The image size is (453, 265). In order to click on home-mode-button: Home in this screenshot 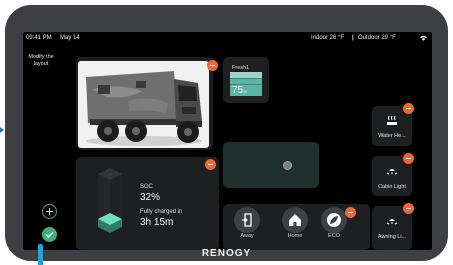, I will do `click(296, 223)`.